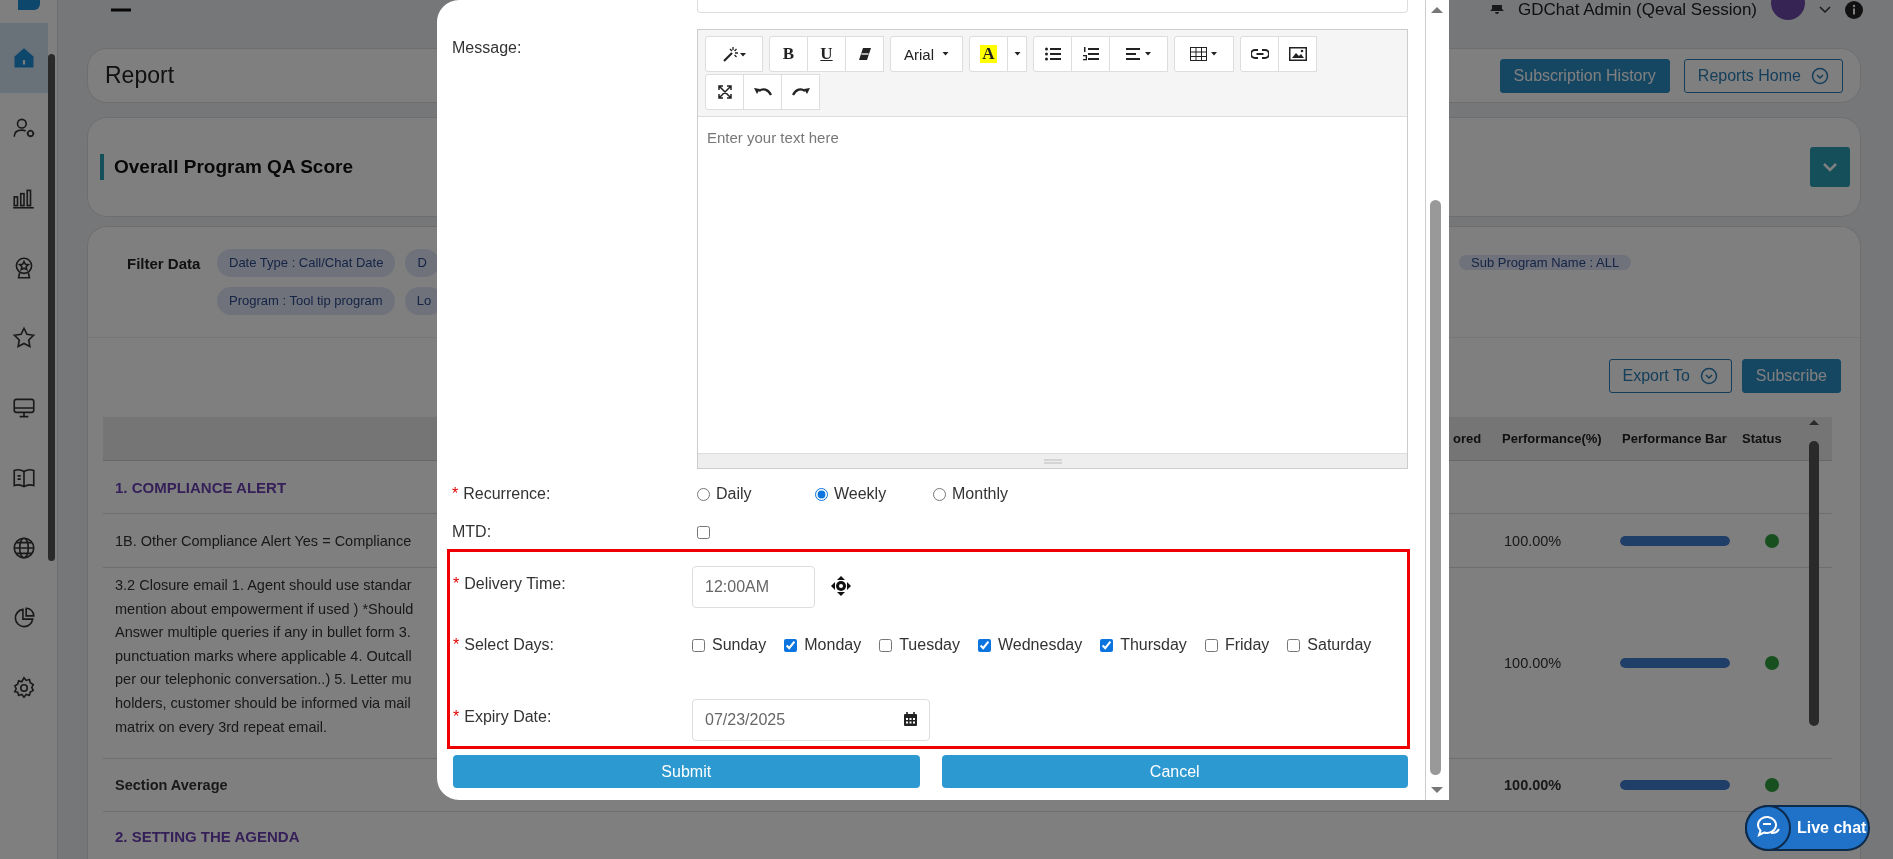 This screenshot has height=859, width=1893. I want to click on chat-bubble-icon, so click(1768, 828).